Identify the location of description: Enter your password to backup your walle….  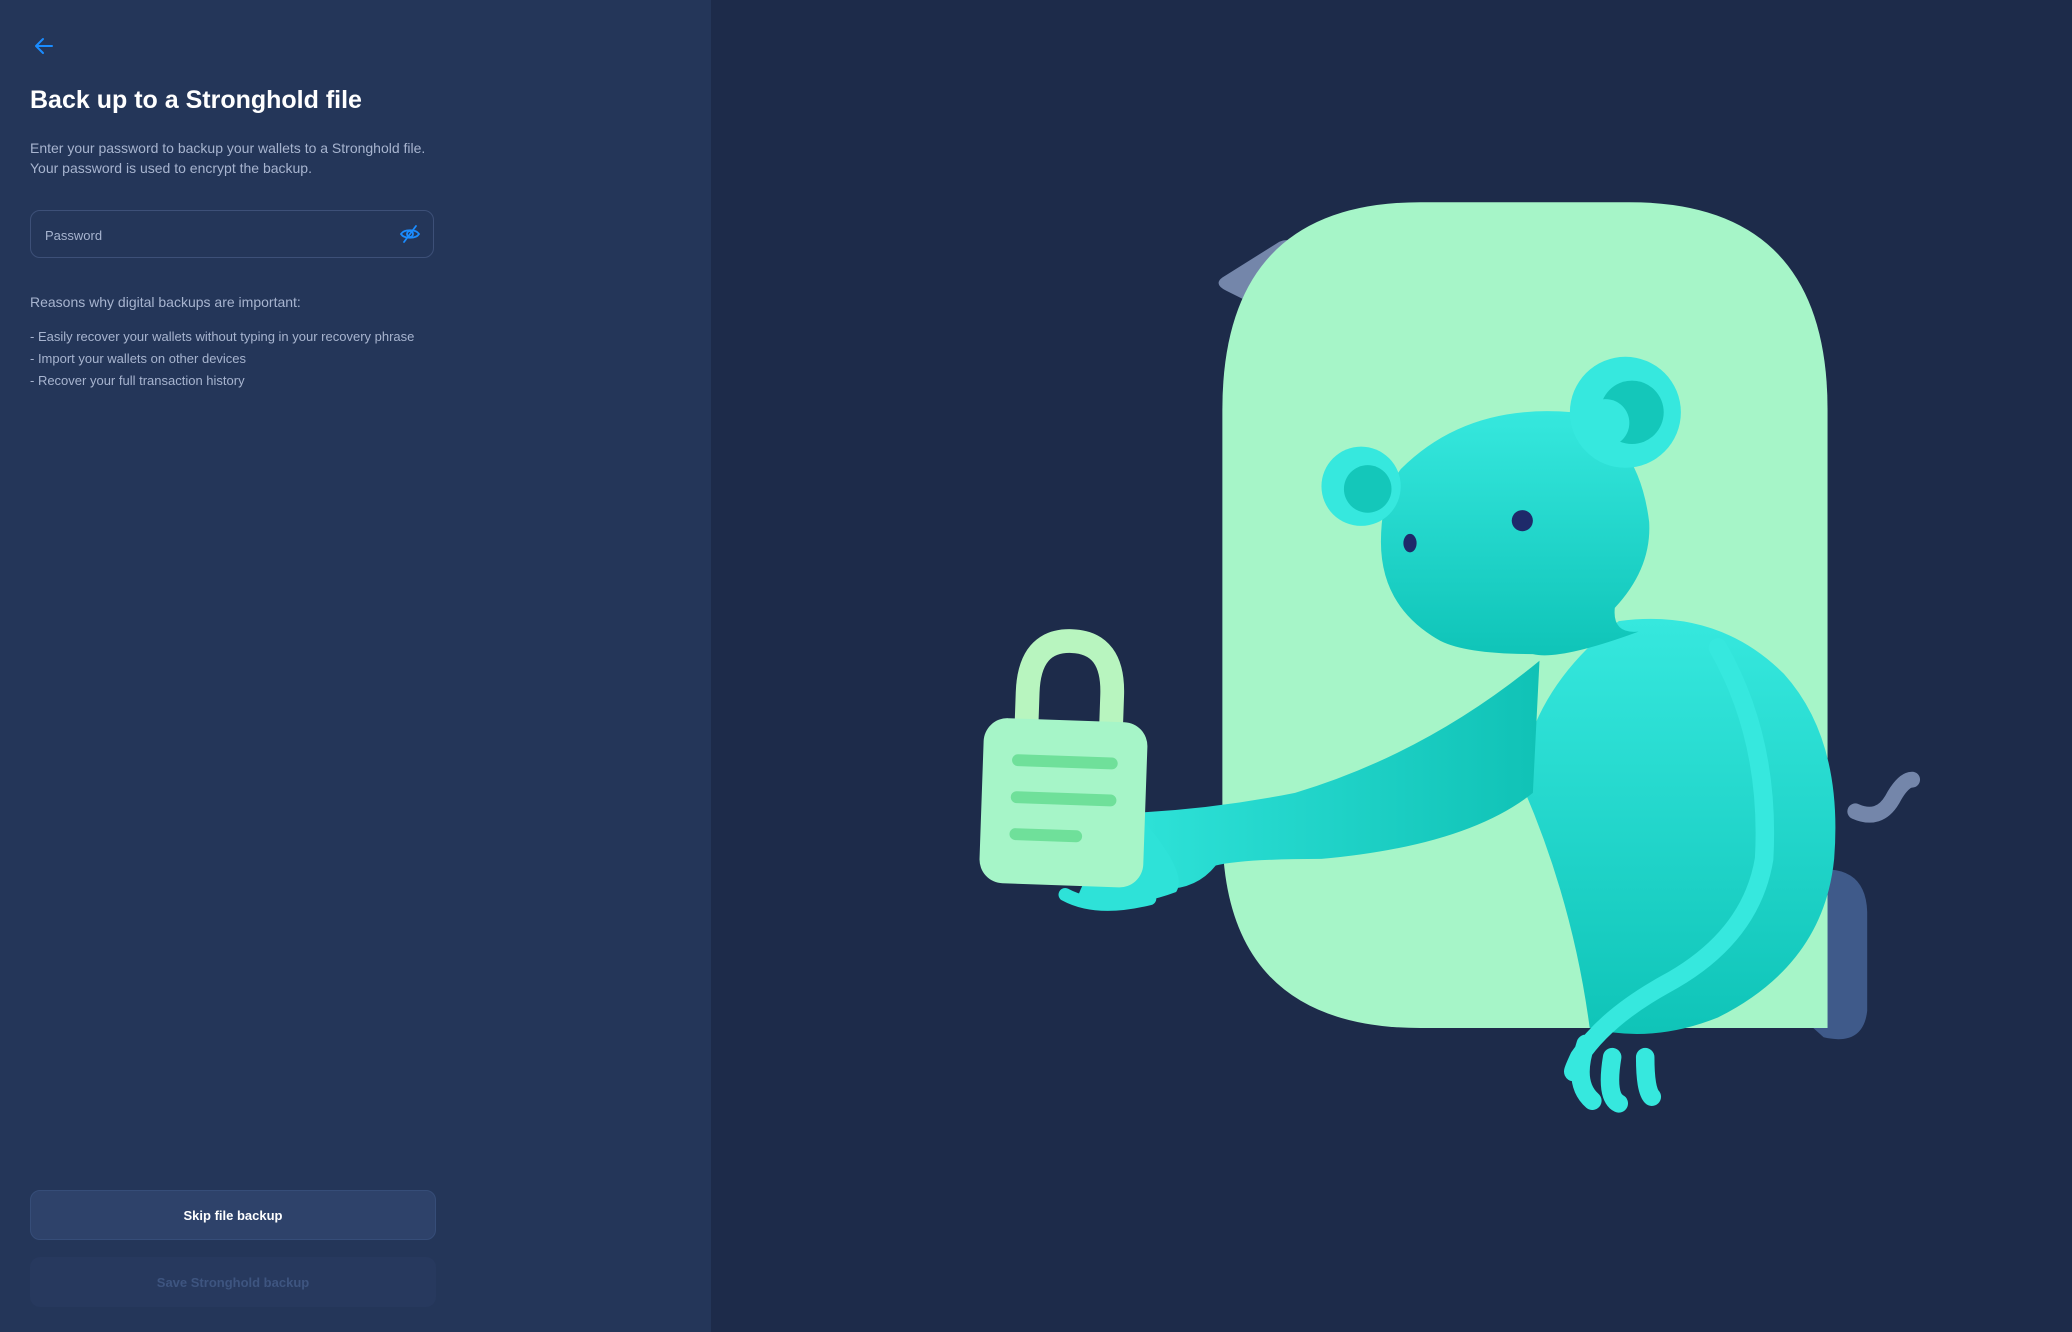
(240, 158).